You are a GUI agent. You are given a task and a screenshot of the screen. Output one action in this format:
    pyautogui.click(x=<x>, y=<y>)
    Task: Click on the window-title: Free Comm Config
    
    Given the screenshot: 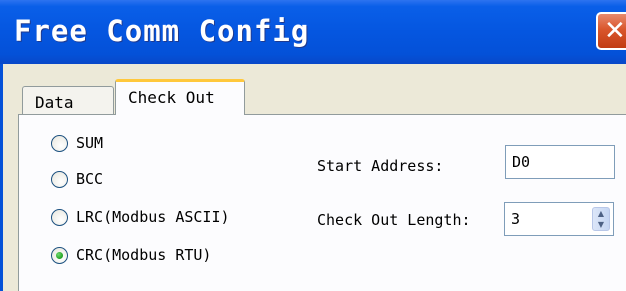 What is the action you would take?
    pyautogui.click(x=162, y=31)
    